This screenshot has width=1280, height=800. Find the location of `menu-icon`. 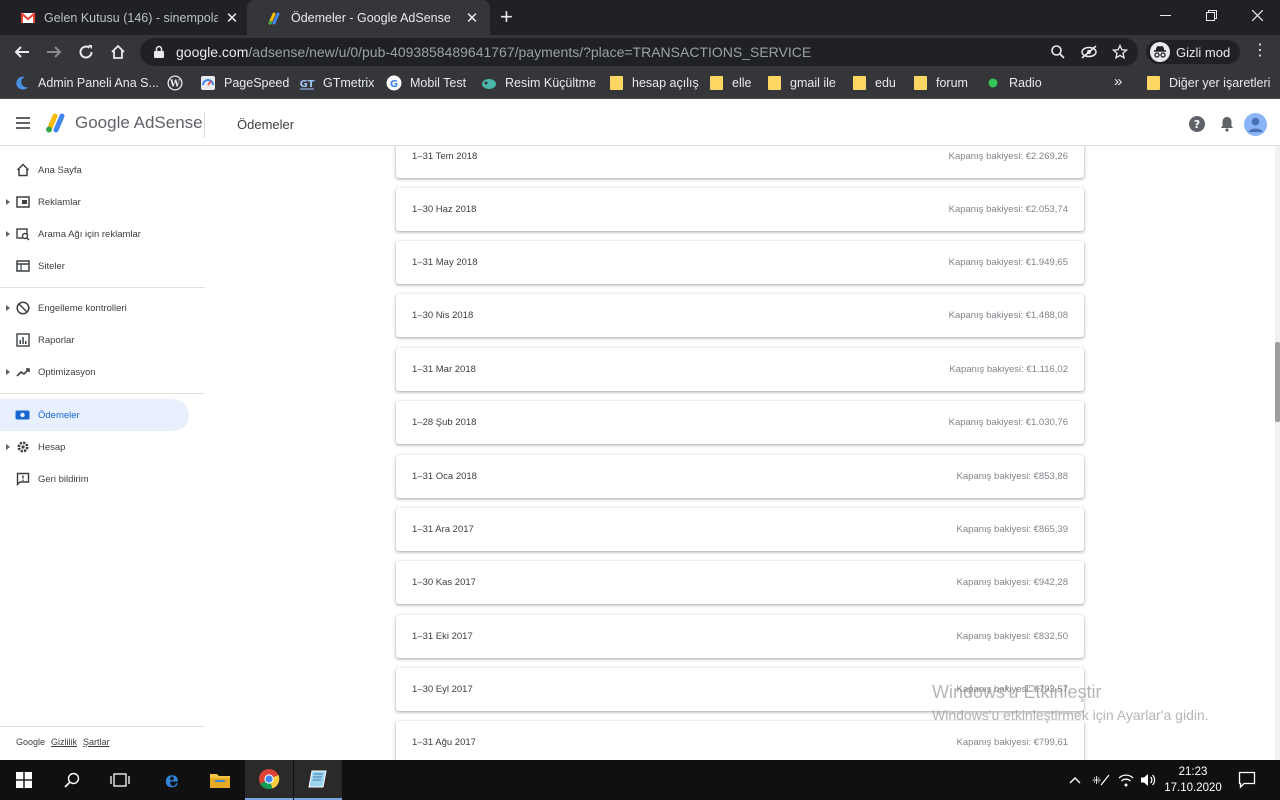

menu-icon is located at coordinates (23, 124).